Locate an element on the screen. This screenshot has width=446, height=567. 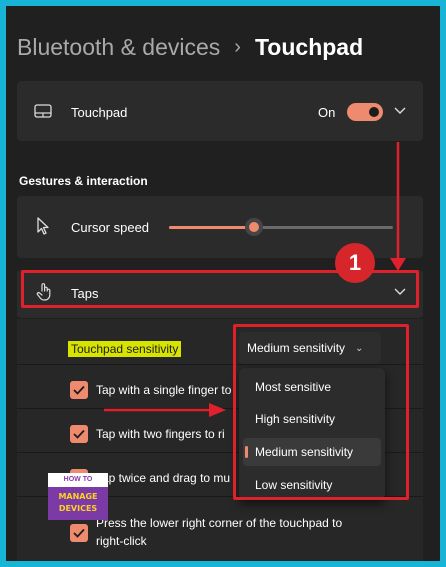
logo-body: MANAGE DEVICES is located at coordinates (78, 503).